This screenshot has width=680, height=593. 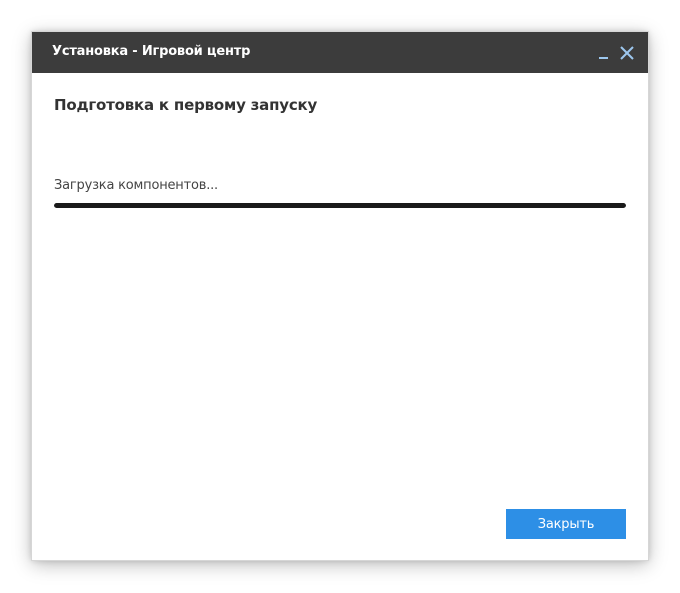 What do you see at coordinates (603, 58) in the screenshot?
I see `minimize-icon` at bounding box center [603, 58].